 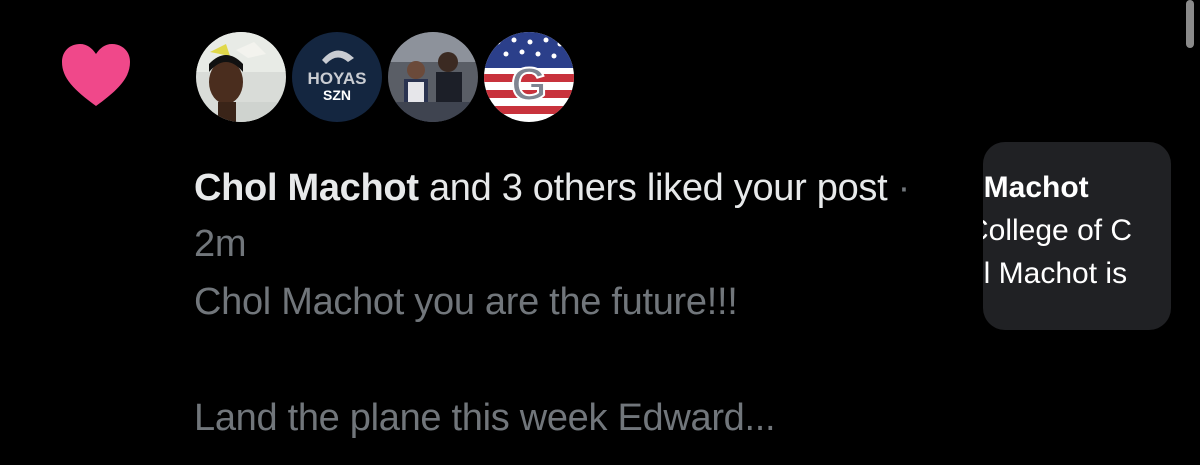 I want to click on heart-icon, so click(x=96, y=75).